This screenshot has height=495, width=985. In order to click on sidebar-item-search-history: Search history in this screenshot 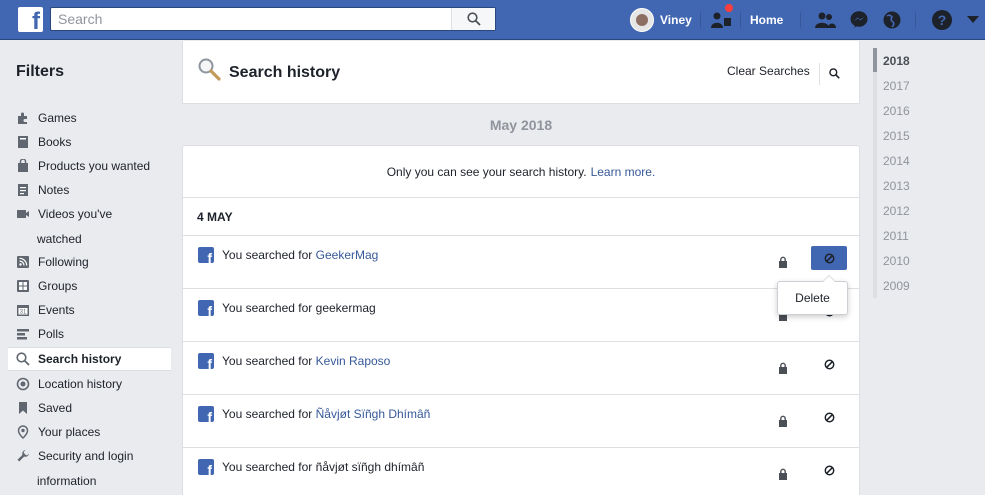, I will do `click(89, 359)`.